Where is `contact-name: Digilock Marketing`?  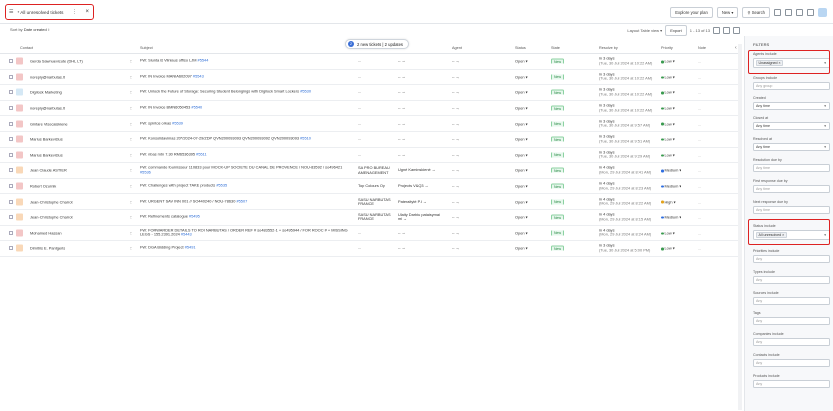
contact-name: Digilock Marketing is located at coordinates (80, 92).